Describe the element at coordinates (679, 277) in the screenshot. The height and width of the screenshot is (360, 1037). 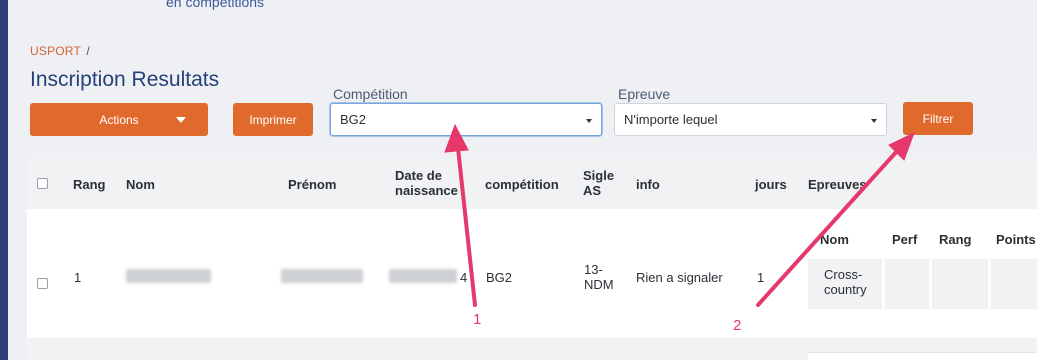
I see `cell-info: Rien a signaler` at that location.